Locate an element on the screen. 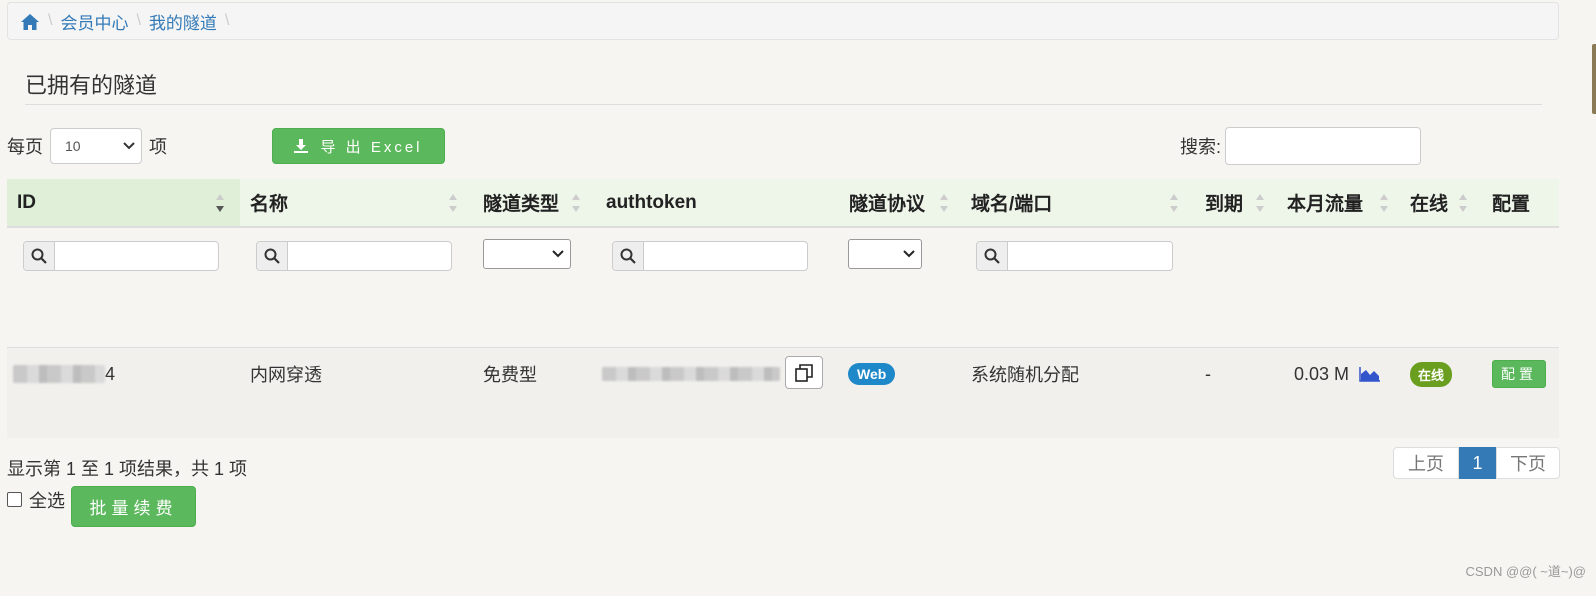 The height and width of the screenshot is (596, 1596). column-header-traffic: 本月流量 is located at coordinates (1338, 202).